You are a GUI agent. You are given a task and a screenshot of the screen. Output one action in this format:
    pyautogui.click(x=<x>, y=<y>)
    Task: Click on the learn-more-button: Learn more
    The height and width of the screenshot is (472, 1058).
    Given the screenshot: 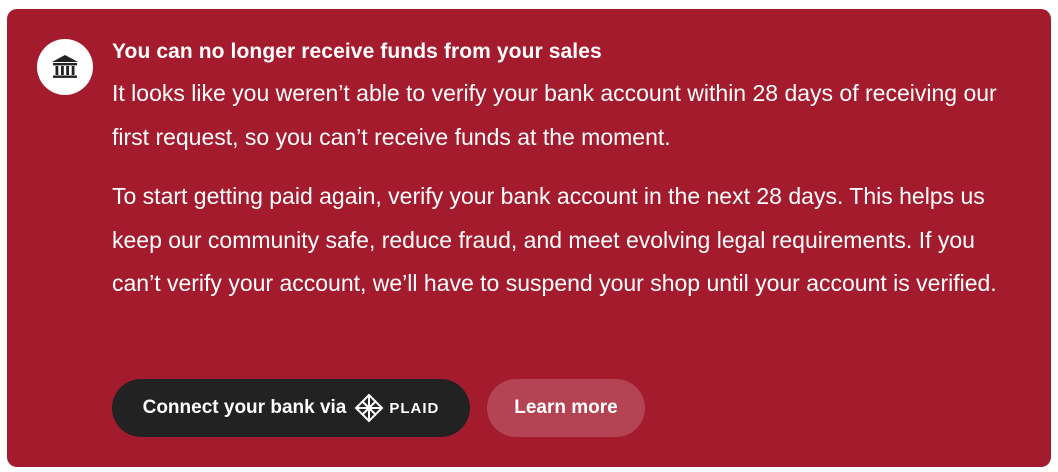 What is the action you would take?
    pyautogui.click(x=566, y=408)
    